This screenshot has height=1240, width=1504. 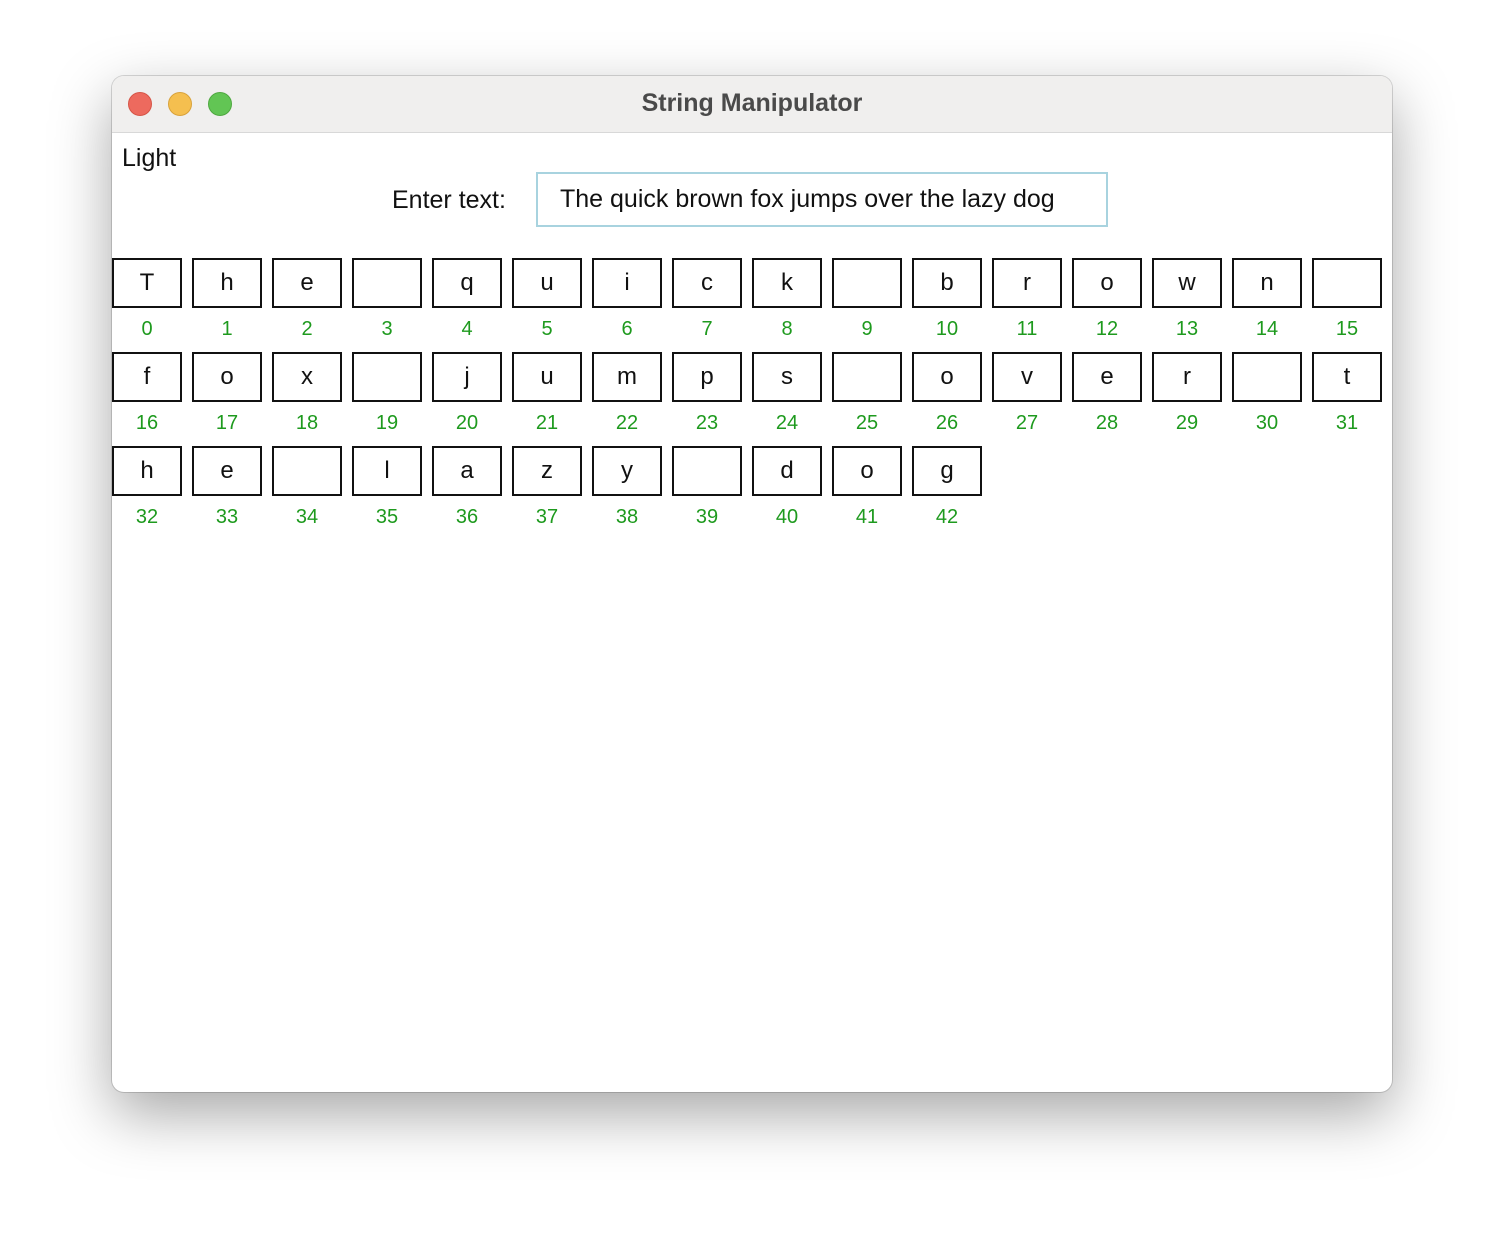 I want to click on char-cell: v, so click(x=1027, y=377).